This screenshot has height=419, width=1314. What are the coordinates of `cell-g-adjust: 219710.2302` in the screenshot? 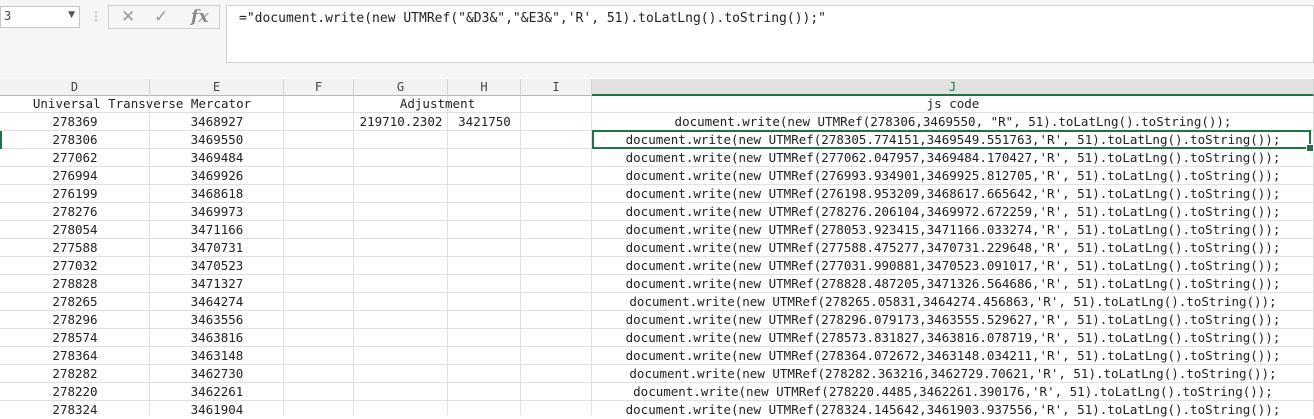 It's located at (401, 122).